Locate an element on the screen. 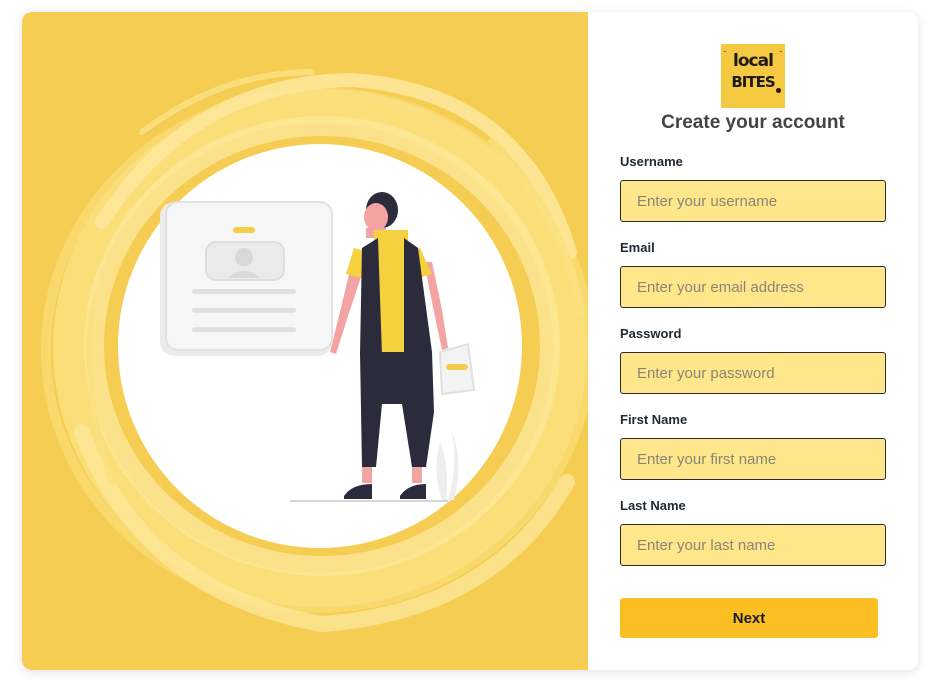  page-title: Create your account is located at coordinates (753, 122).